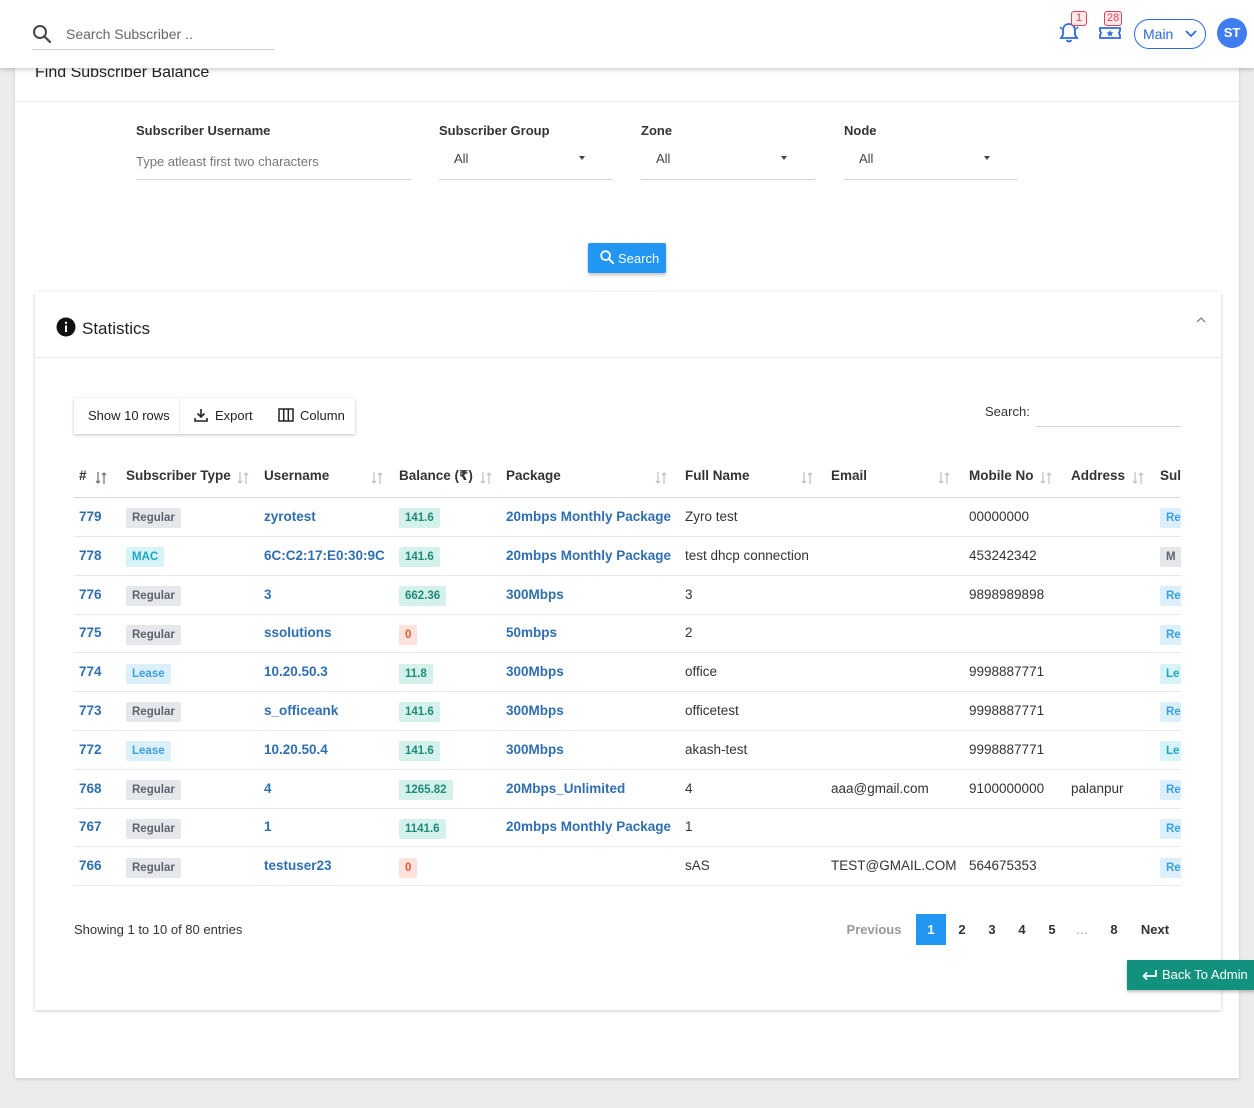  I want to click on header-subscriber-type: Subscriber Type, so click(178, 477).